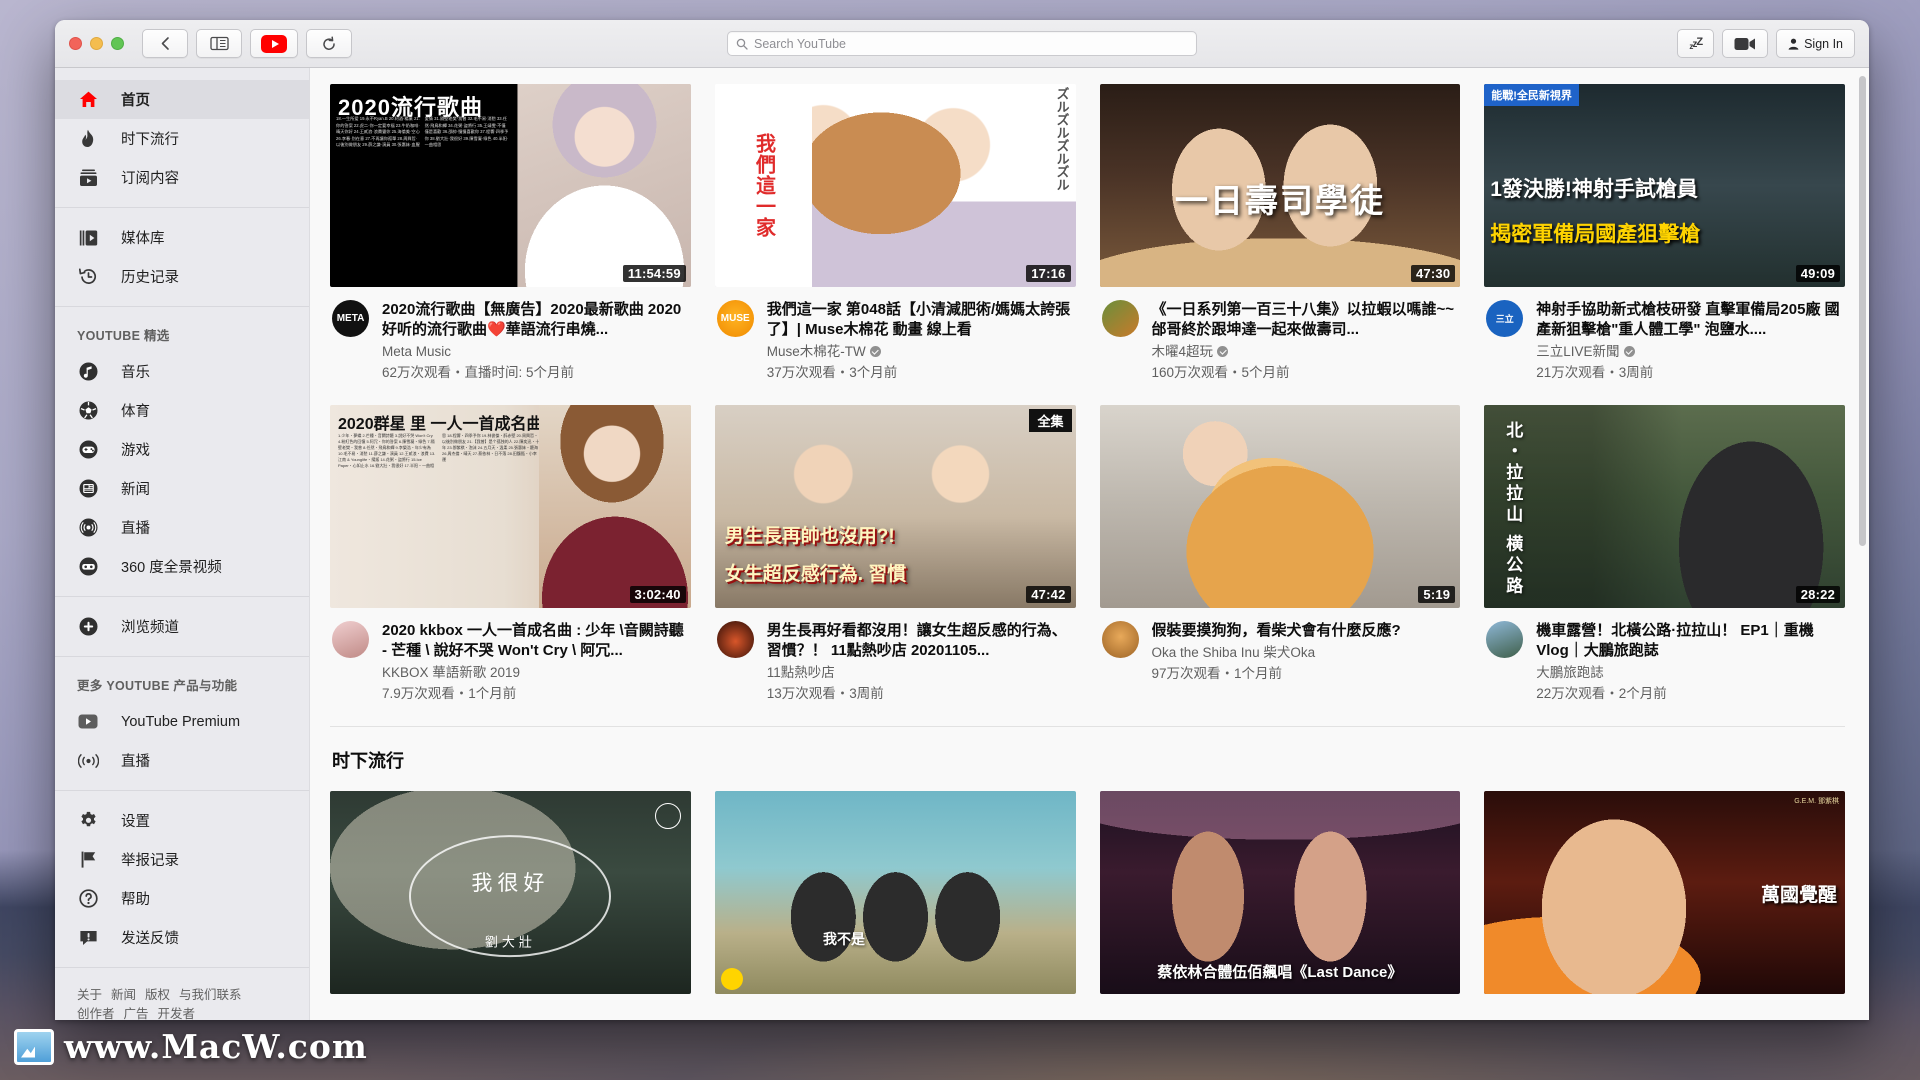  I want to click on sidebar-item-library: 媒体库, so click(182, 237).